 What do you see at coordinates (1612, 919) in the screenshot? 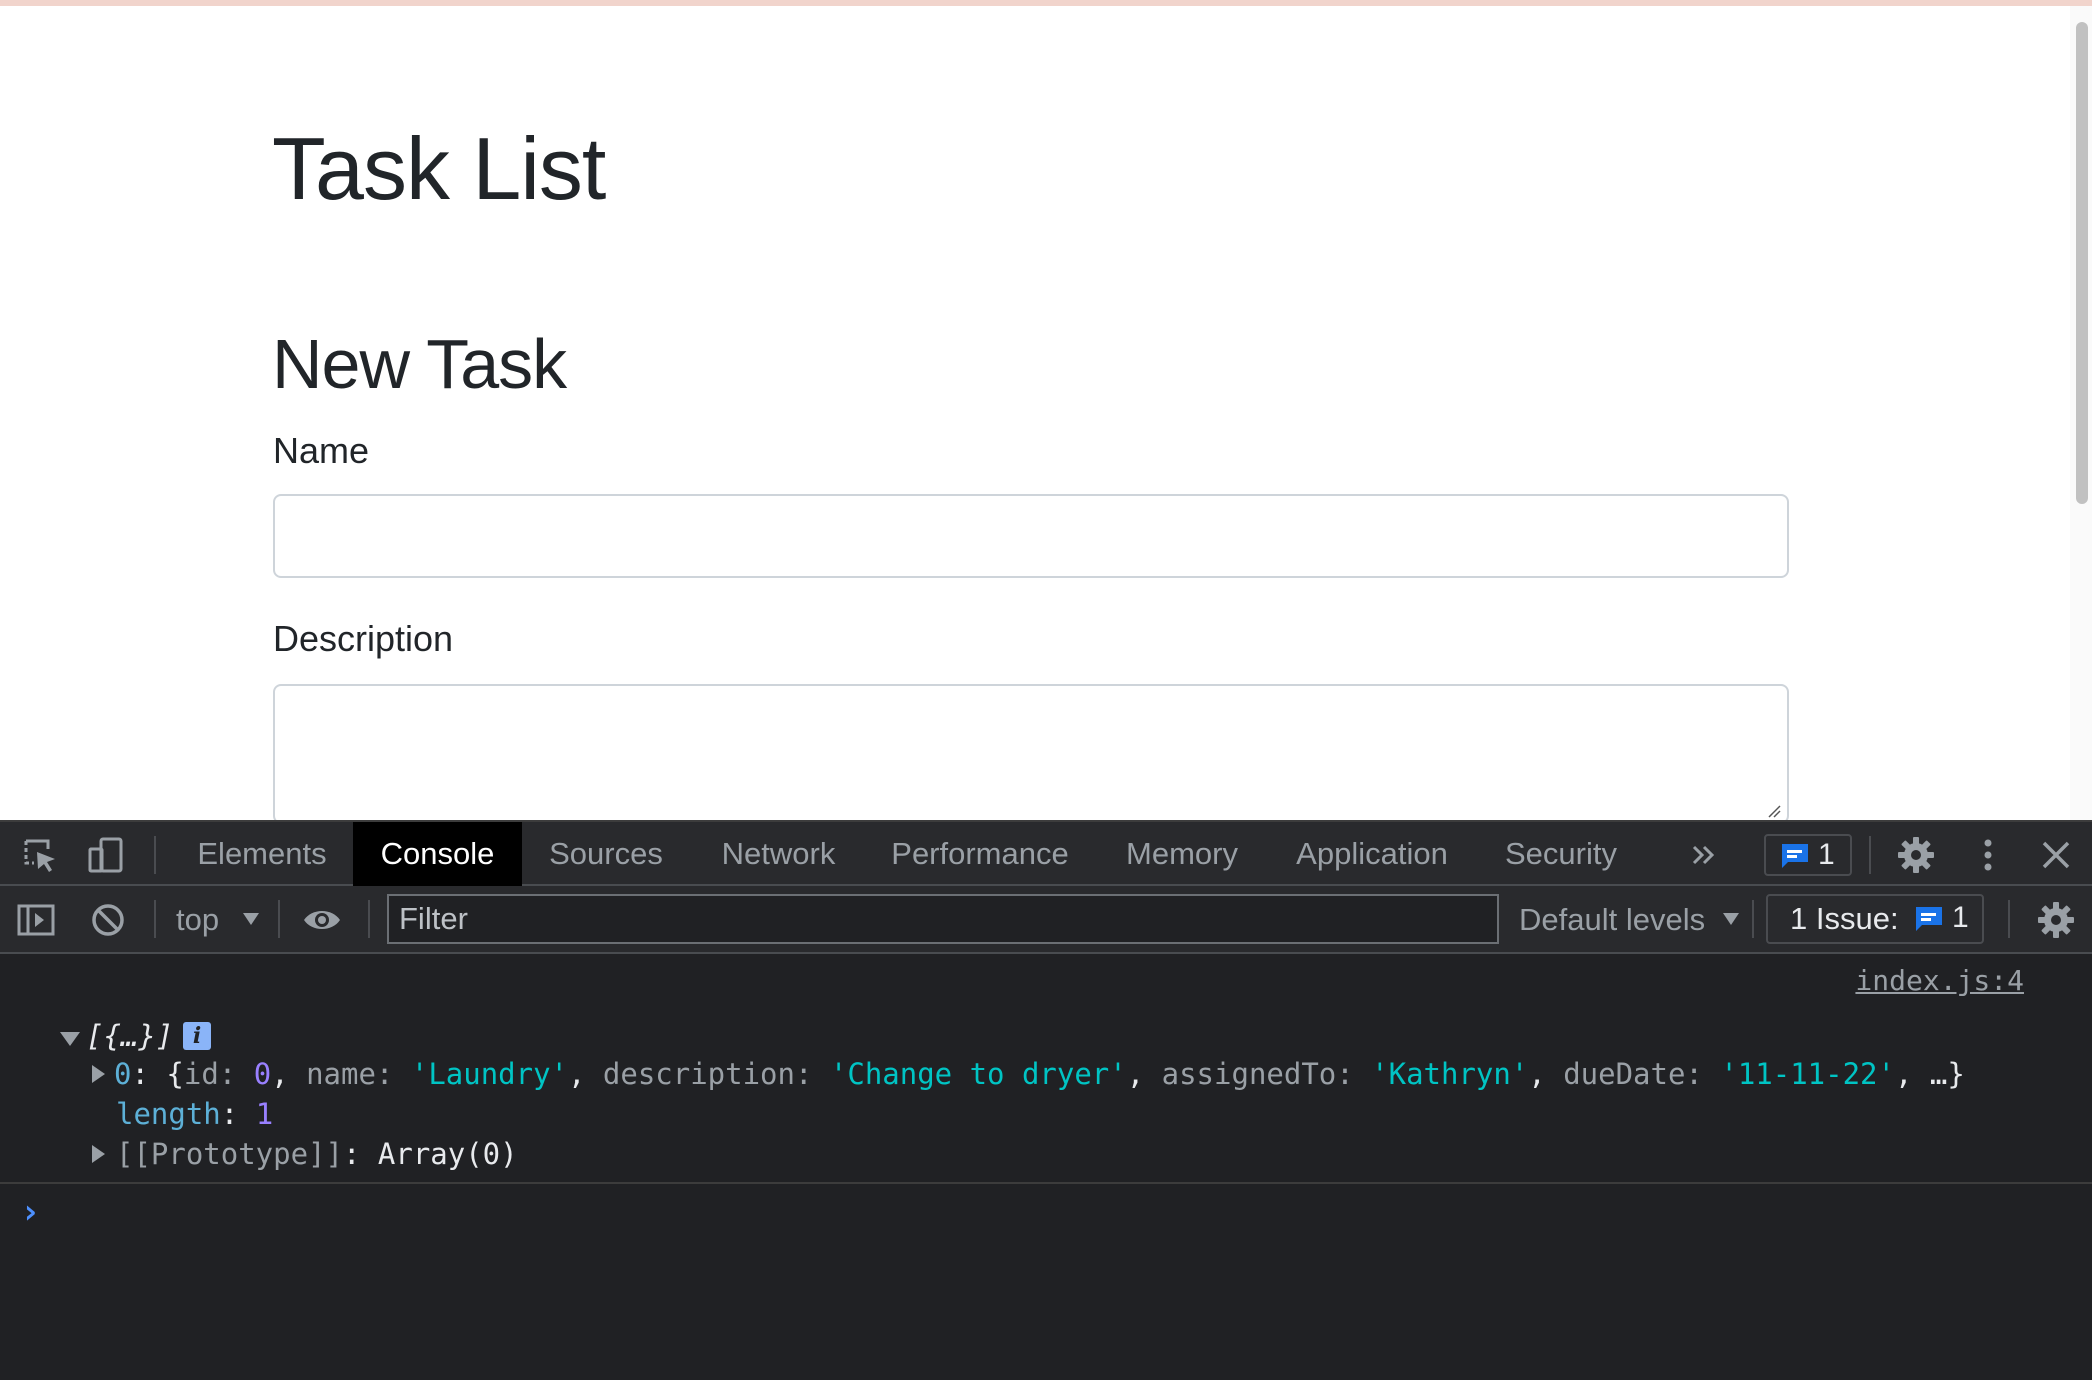
I see `log-levels-value: Default levels` at bounding box center [1612, 919].